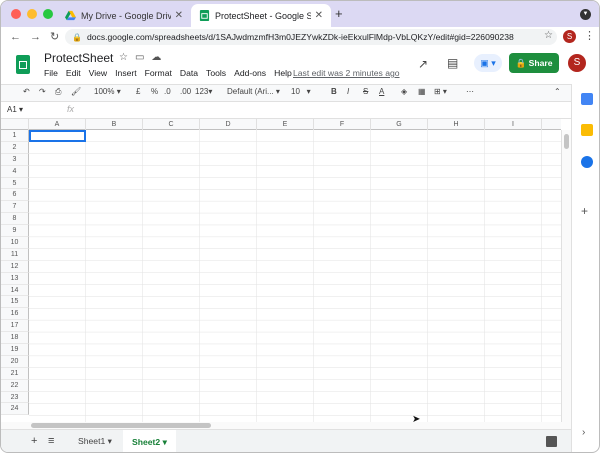 Image resolution: width=600 pixels, height=453 pixels. I want to click on keep-icon, so click(587, 130).